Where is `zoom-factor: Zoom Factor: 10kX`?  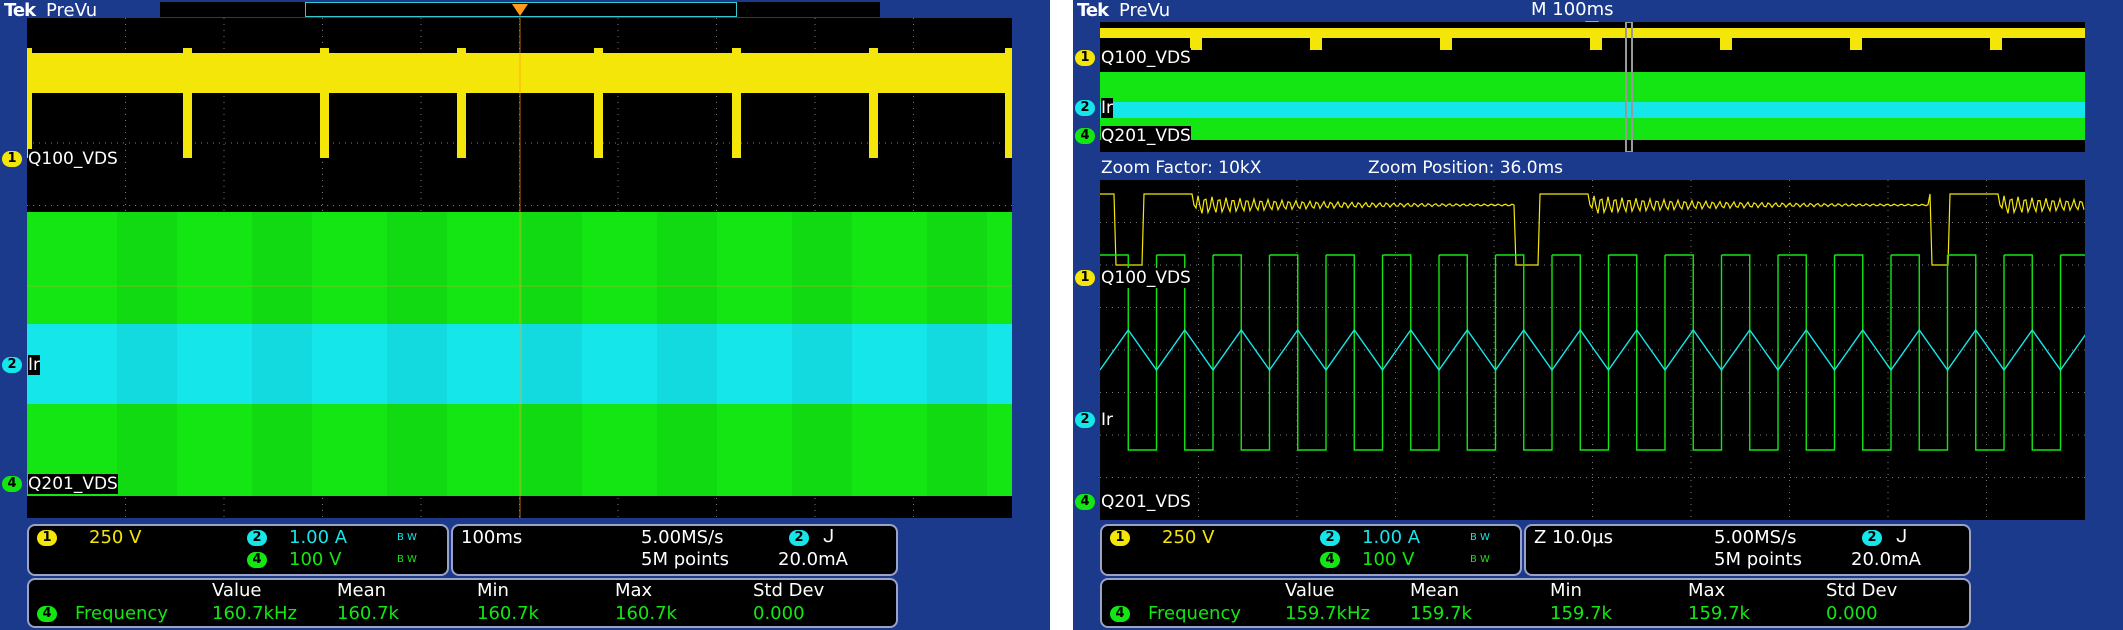
zoom-factor: Zoom Factor: 10kX is located at coordinates (1181, 168).